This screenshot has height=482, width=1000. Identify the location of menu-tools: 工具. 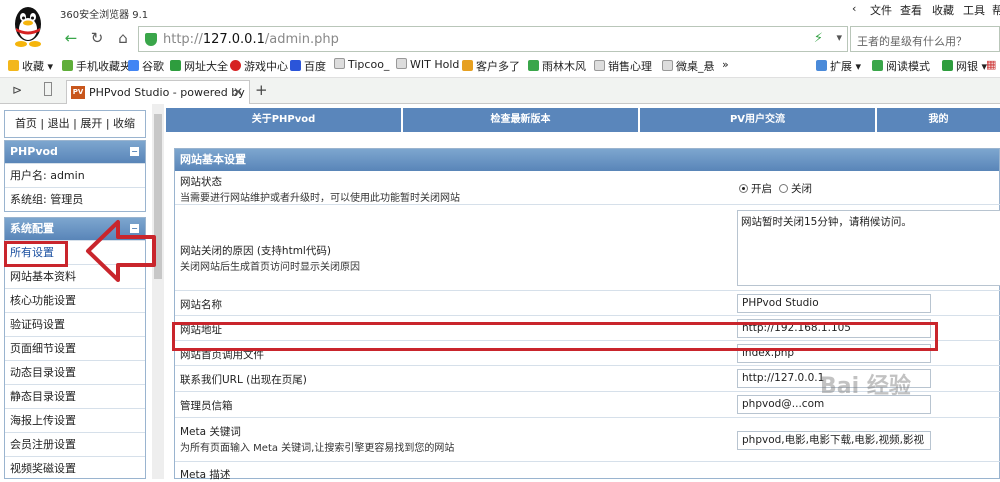
(974, 10).